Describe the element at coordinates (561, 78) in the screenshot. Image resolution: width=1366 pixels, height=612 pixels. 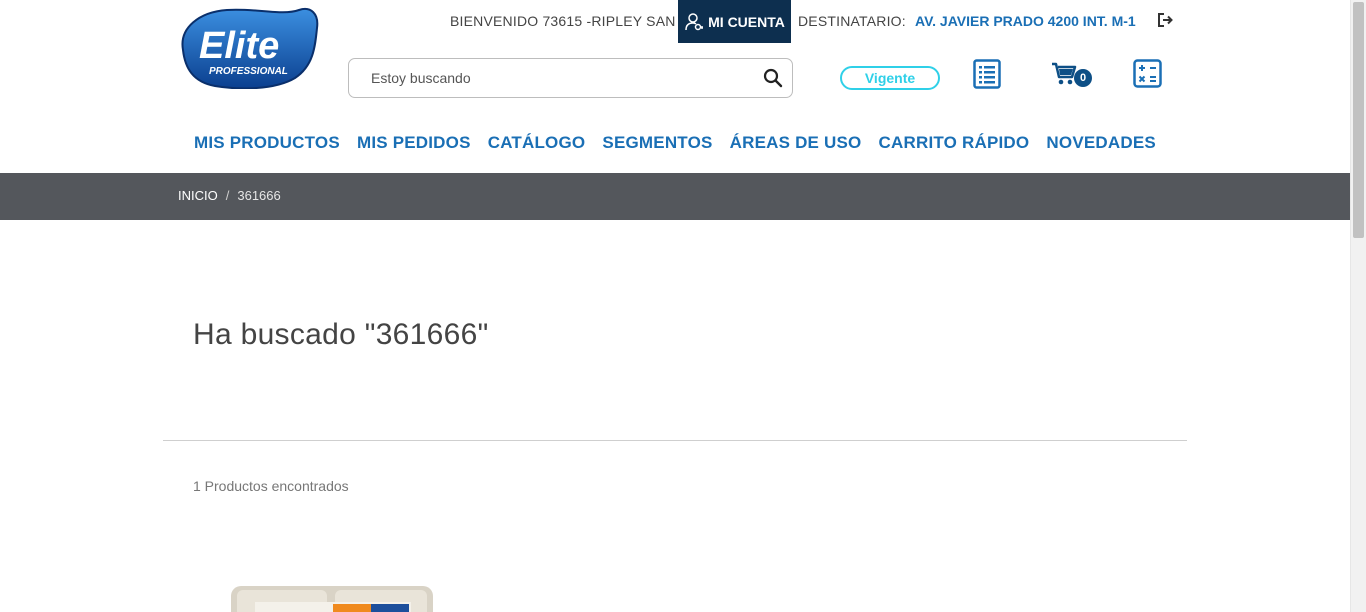
I see `search-input` at that location.